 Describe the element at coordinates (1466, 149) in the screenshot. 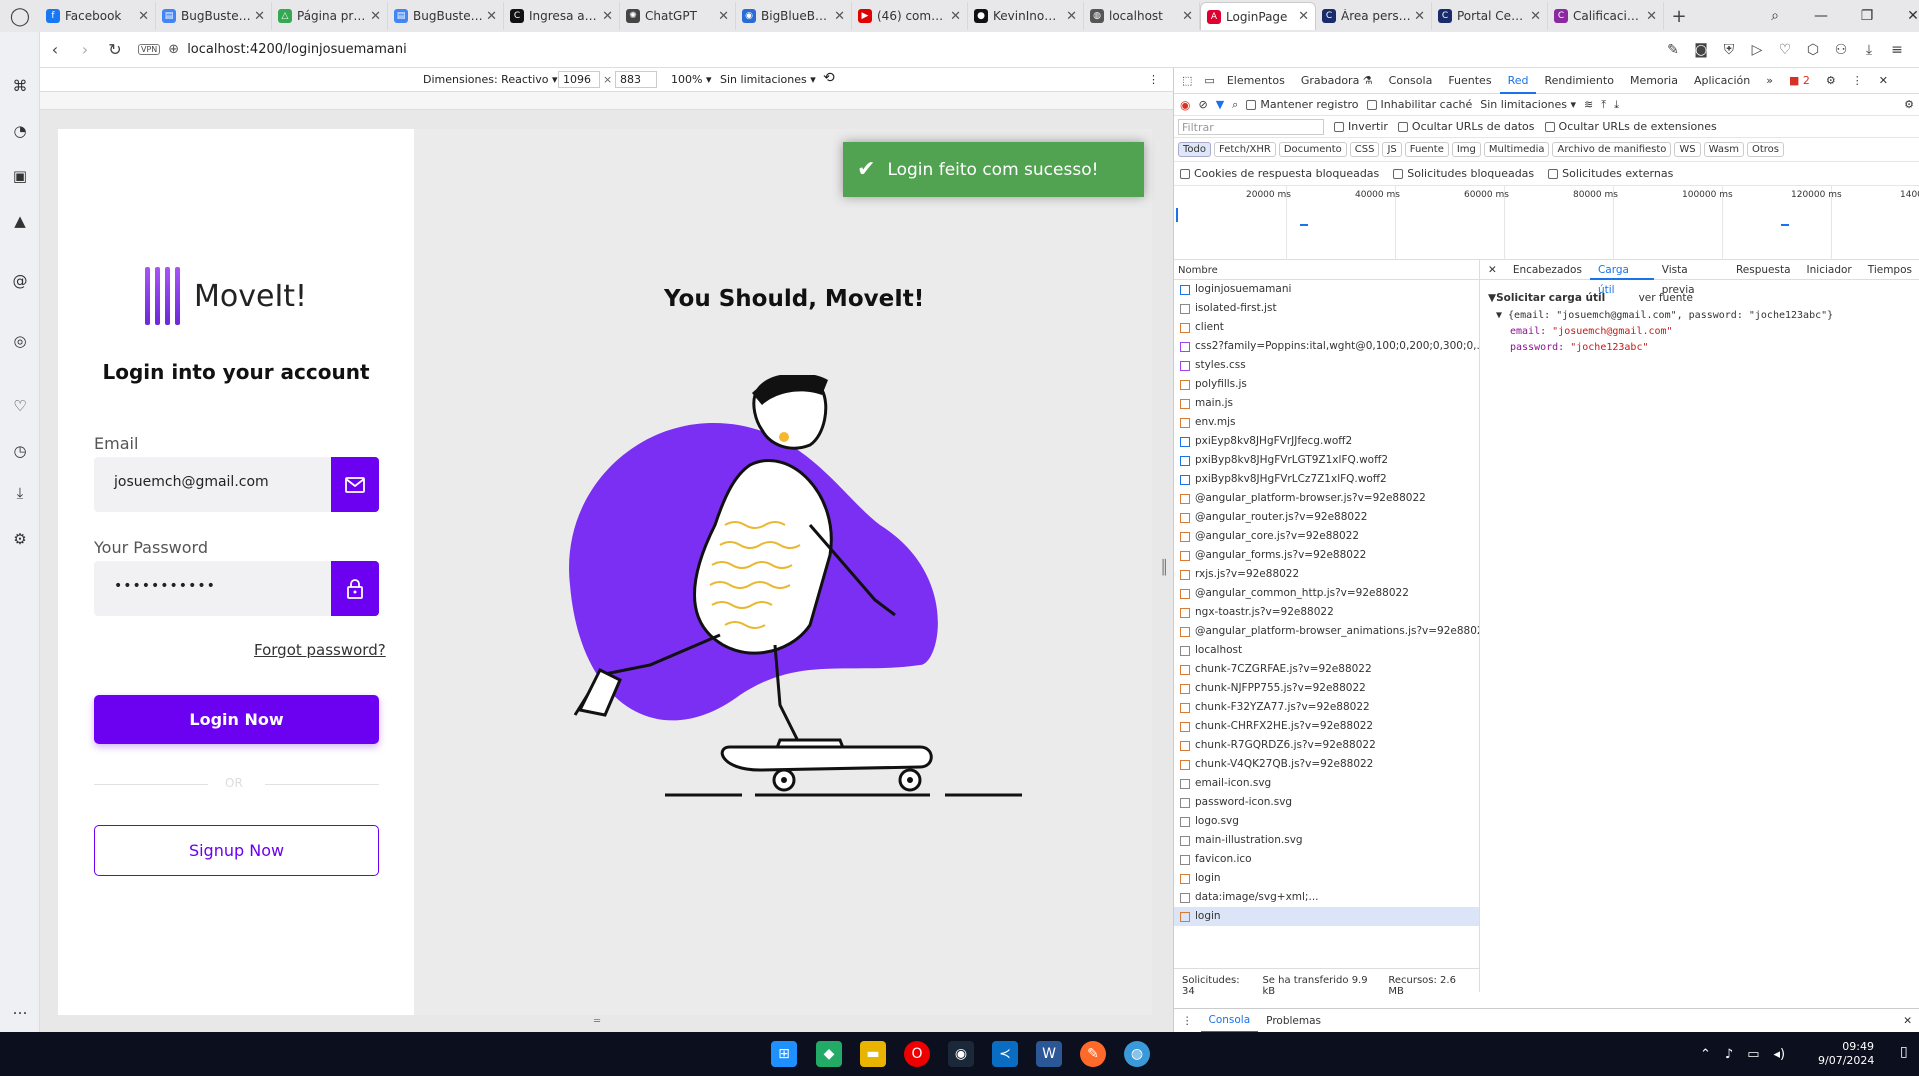

I see `type-filter-button: Img` at that location.